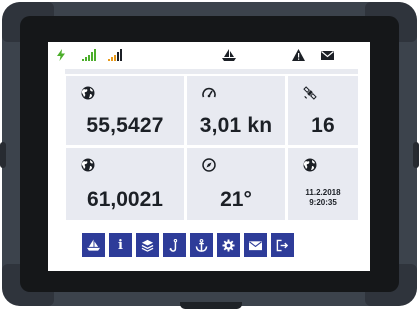 This screenshot has width=419, height=309. I want to click on compass-icon, so click(209, 165).